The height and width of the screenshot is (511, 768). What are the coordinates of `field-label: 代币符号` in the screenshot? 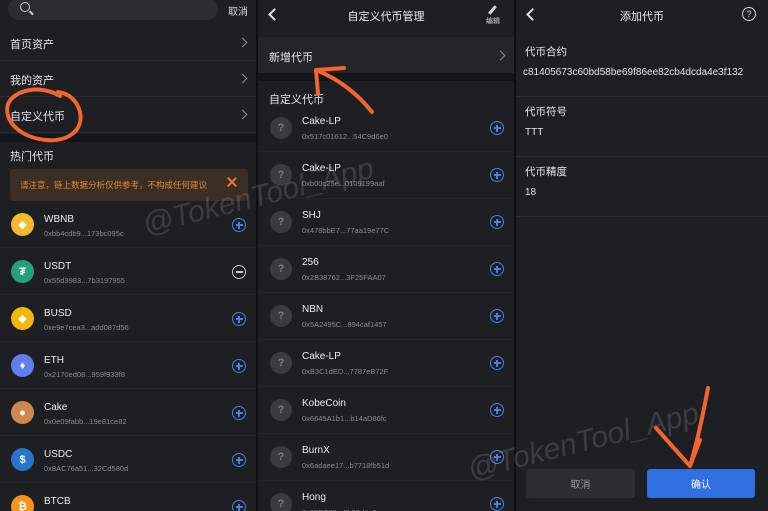 It's located at (546, 112).